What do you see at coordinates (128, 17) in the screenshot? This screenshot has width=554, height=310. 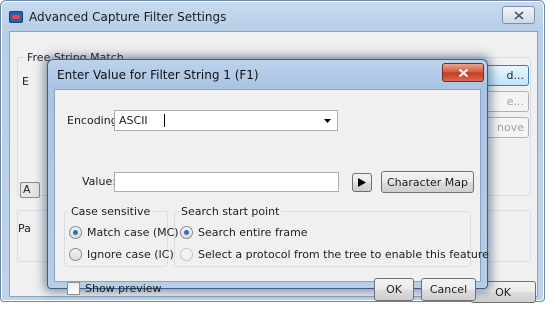 I see `window-title: Advanced Capture Filter Settings` at bounding box center [128, 17].